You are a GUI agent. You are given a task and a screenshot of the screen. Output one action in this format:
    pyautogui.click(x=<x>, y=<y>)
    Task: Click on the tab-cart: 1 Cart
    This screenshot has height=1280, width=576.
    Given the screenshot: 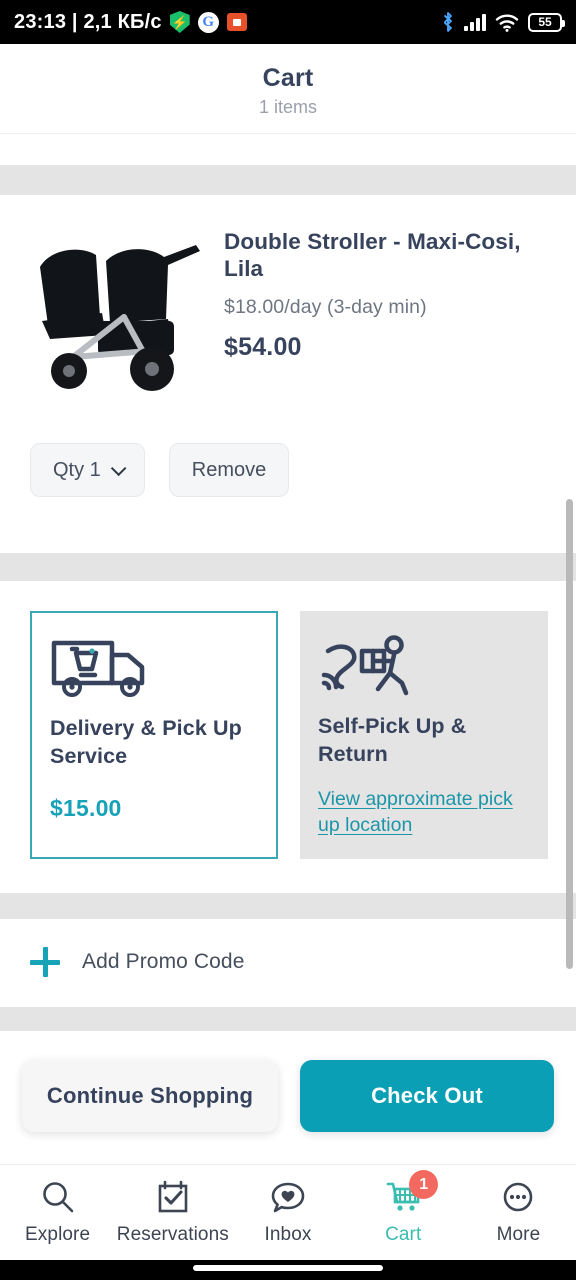 What is the action you would take?
    pyautogui.click(x=403, y=1208)
    